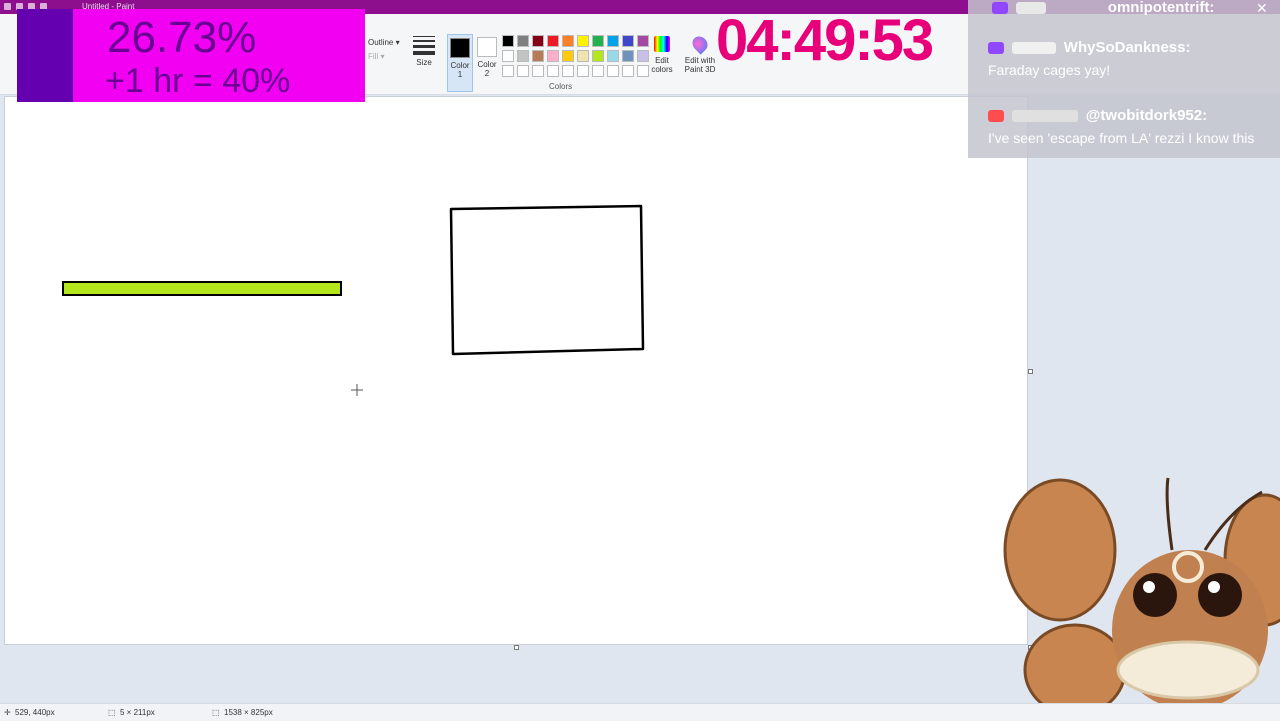 Image resolution: width=1280 pixels, height=721 pixels. I want to click on color2-label: Color 2, so click(487, 69).